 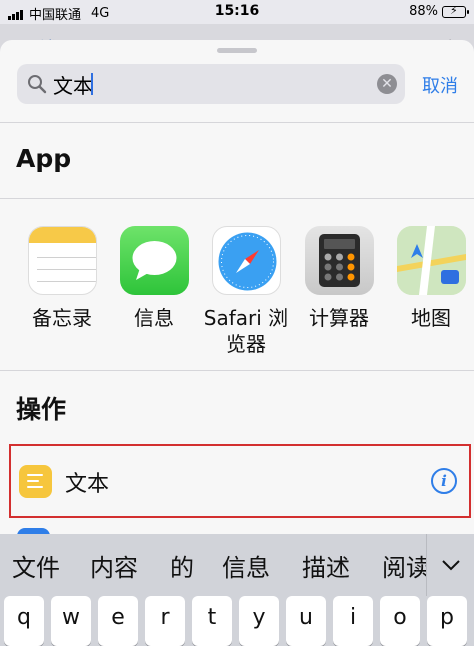 What do you see at coordinates (237, 50) in the screenshot?
I see `sheet-grabber` at bounding box center [237, 50].